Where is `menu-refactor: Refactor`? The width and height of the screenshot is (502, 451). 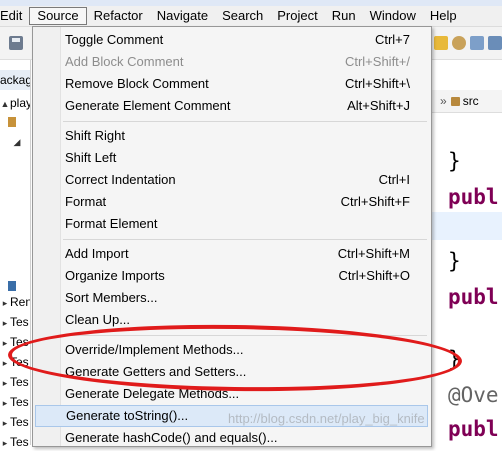
menu-refactor: Refactor is located at coordinates (118, 16).